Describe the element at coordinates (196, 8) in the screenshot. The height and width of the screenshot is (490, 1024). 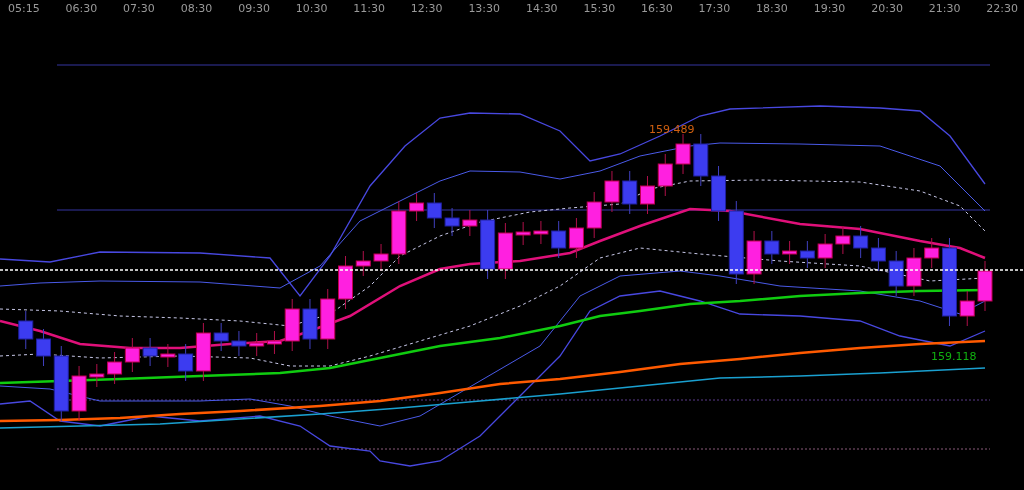
I see `time-axis-label: 08:30` at that location.